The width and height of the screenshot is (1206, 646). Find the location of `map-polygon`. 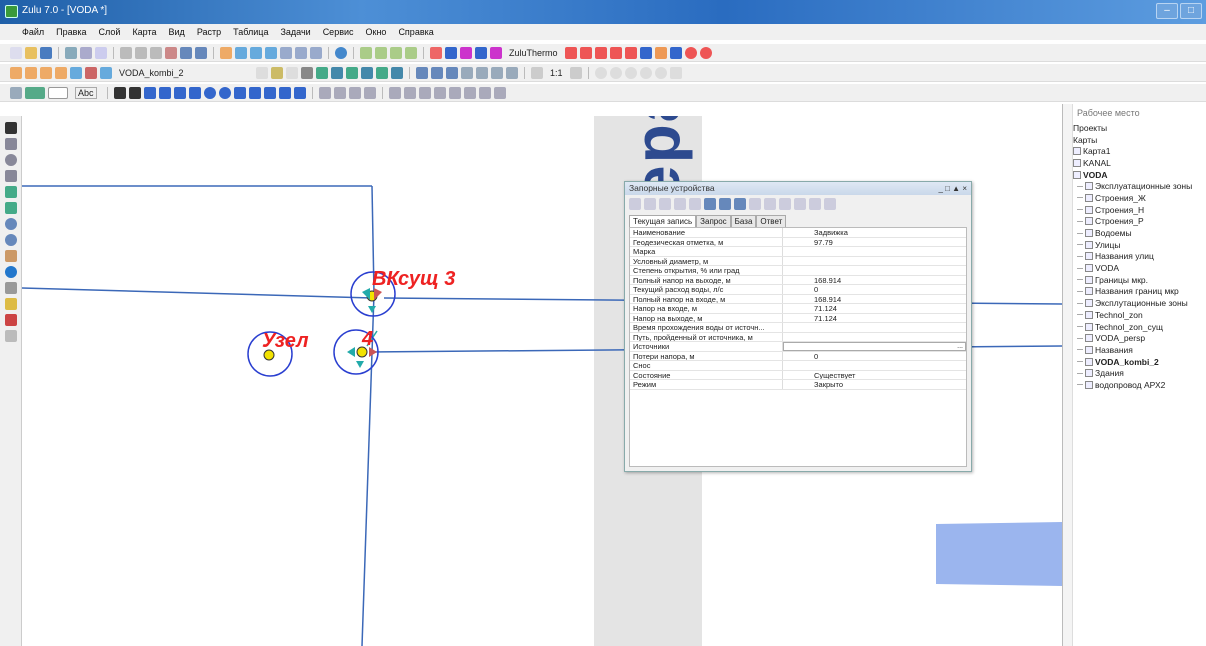

map-polygon is located at coordinates (999, 554).